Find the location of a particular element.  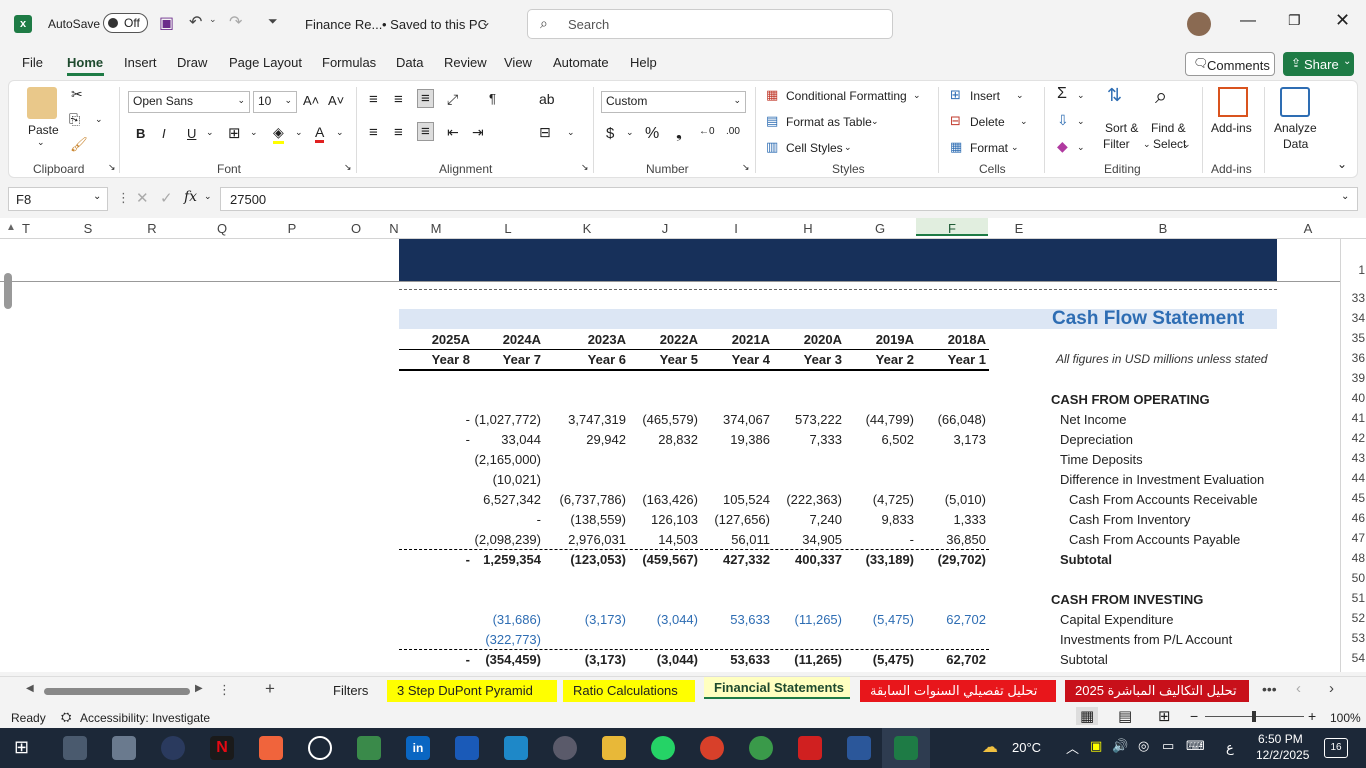

clock-date: 12/2/2025 is located at coordinates (1282, 755).